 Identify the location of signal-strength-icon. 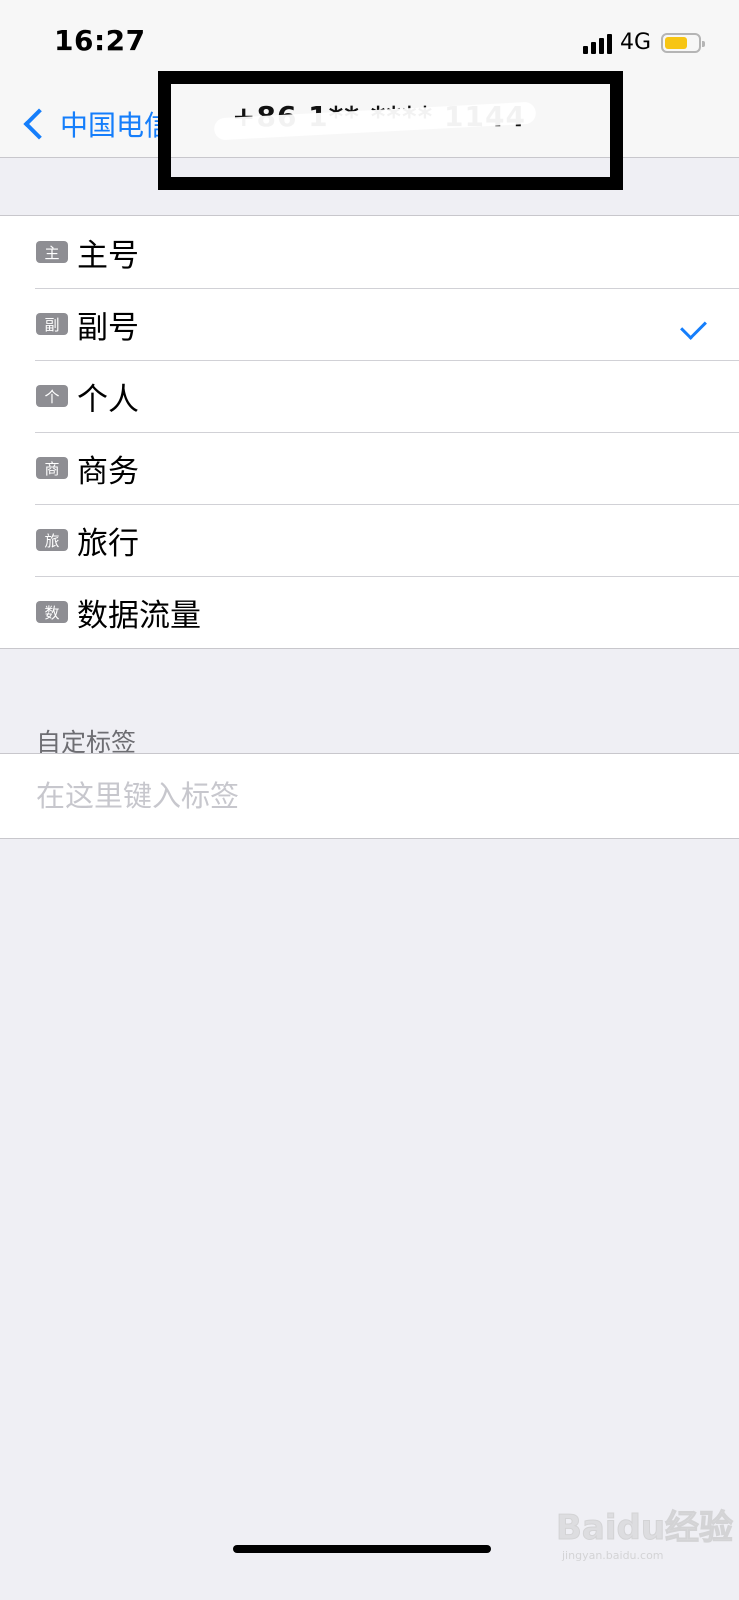
(597, 43).